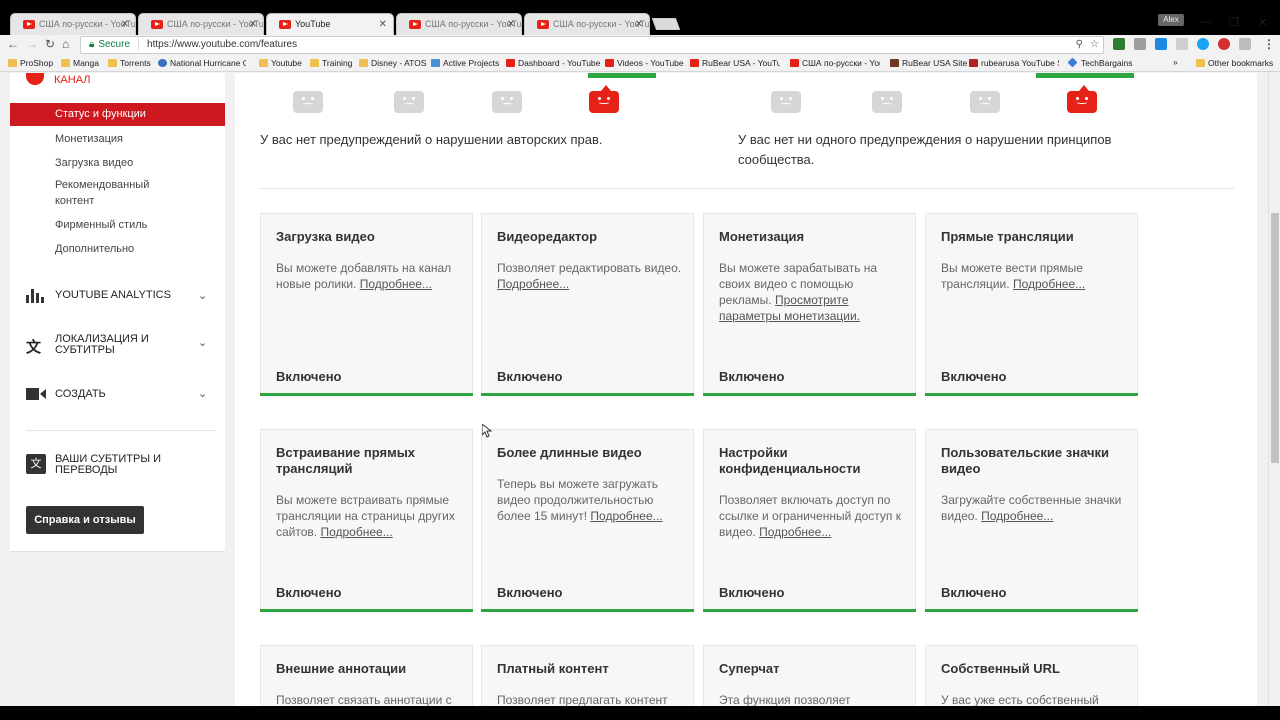 This screenshot has height=720, width=1280. Describe the element at coordinates (1025, 460) in the screenshot. I see `feature-title: Пользовательские значки видео` at that location.